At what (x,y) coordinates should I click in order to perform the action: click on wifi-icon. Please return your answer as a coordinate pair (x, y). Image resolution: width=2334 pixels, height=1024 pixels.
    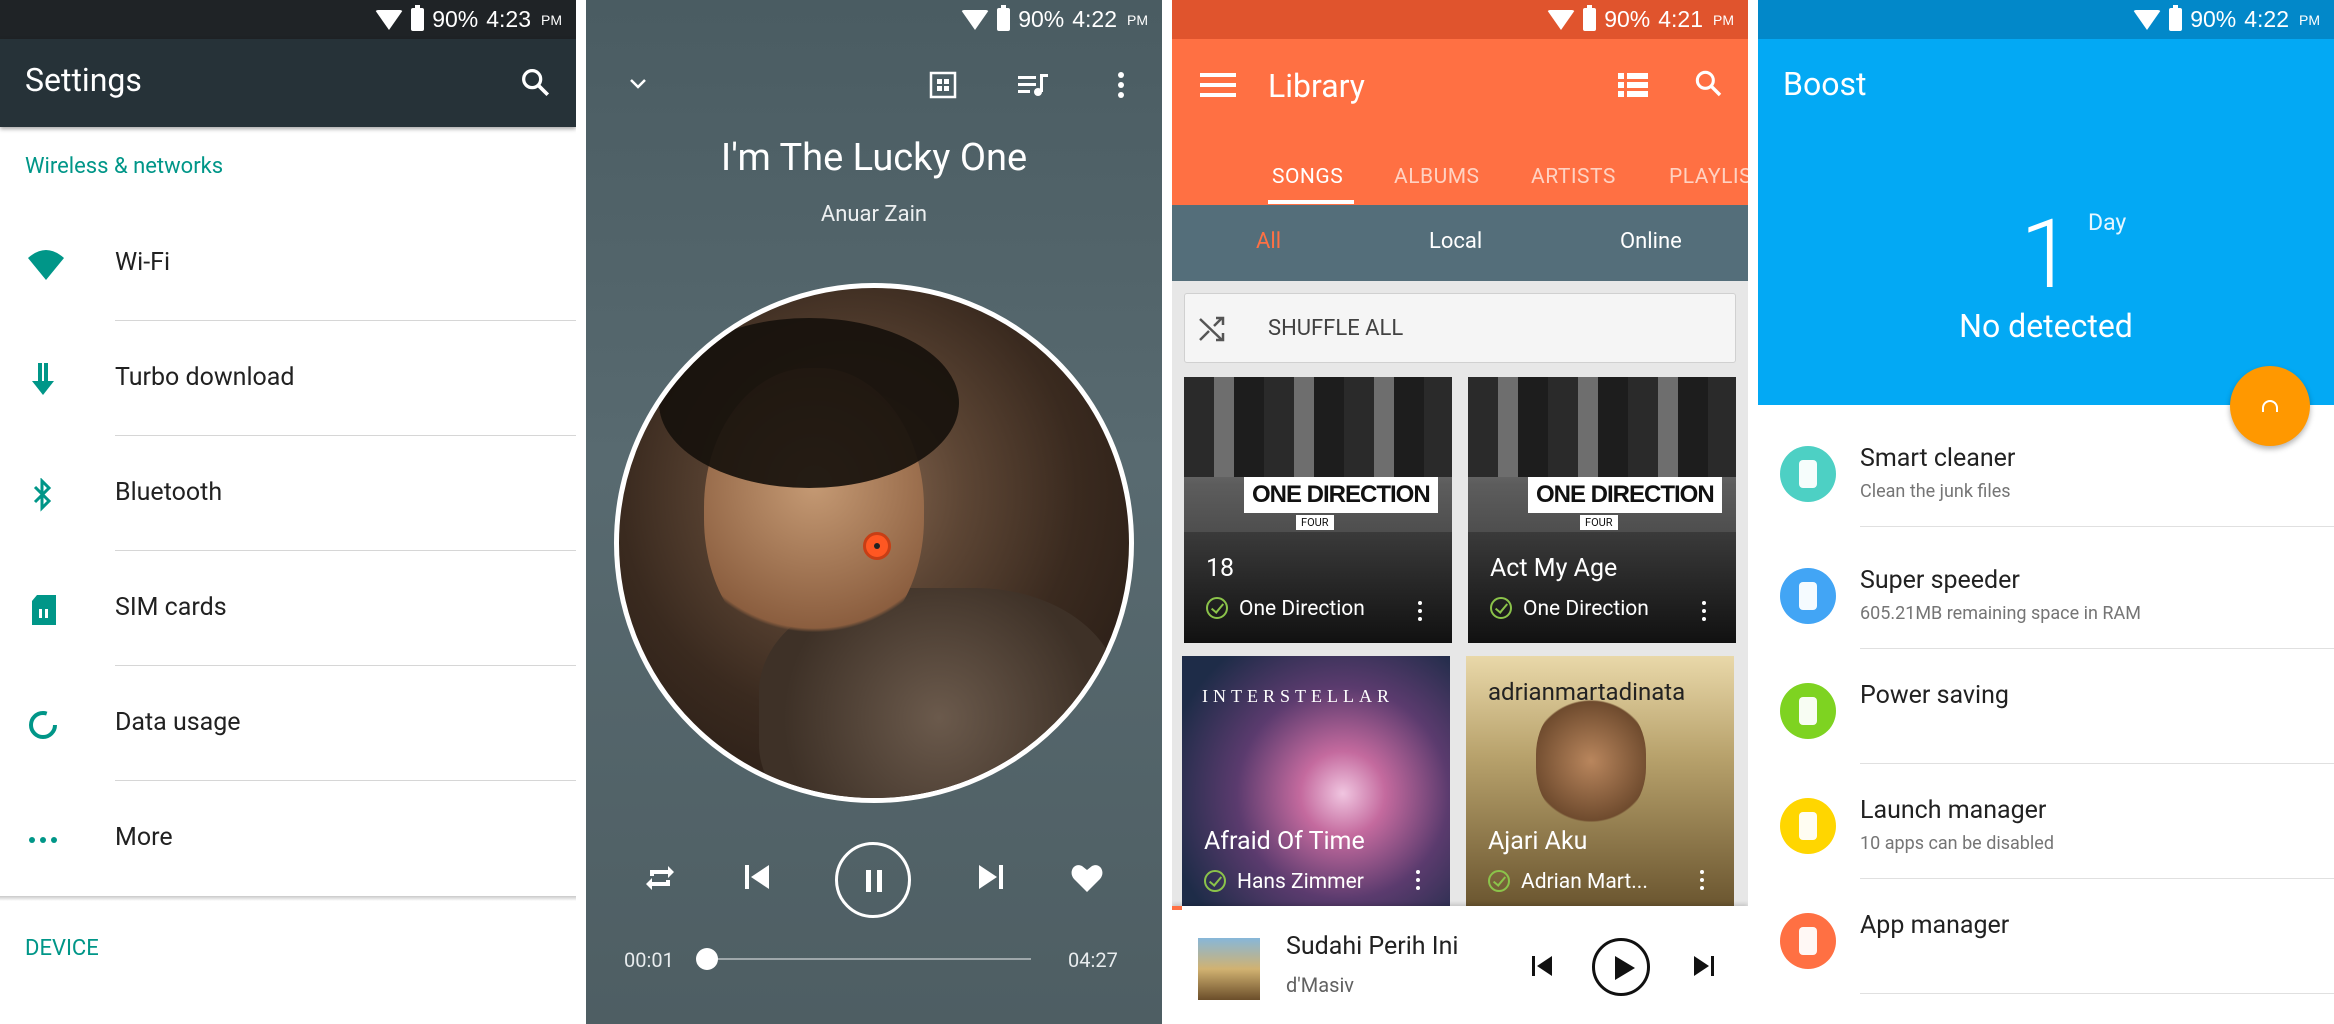
    Looking at the image, I should click on (45, 265).